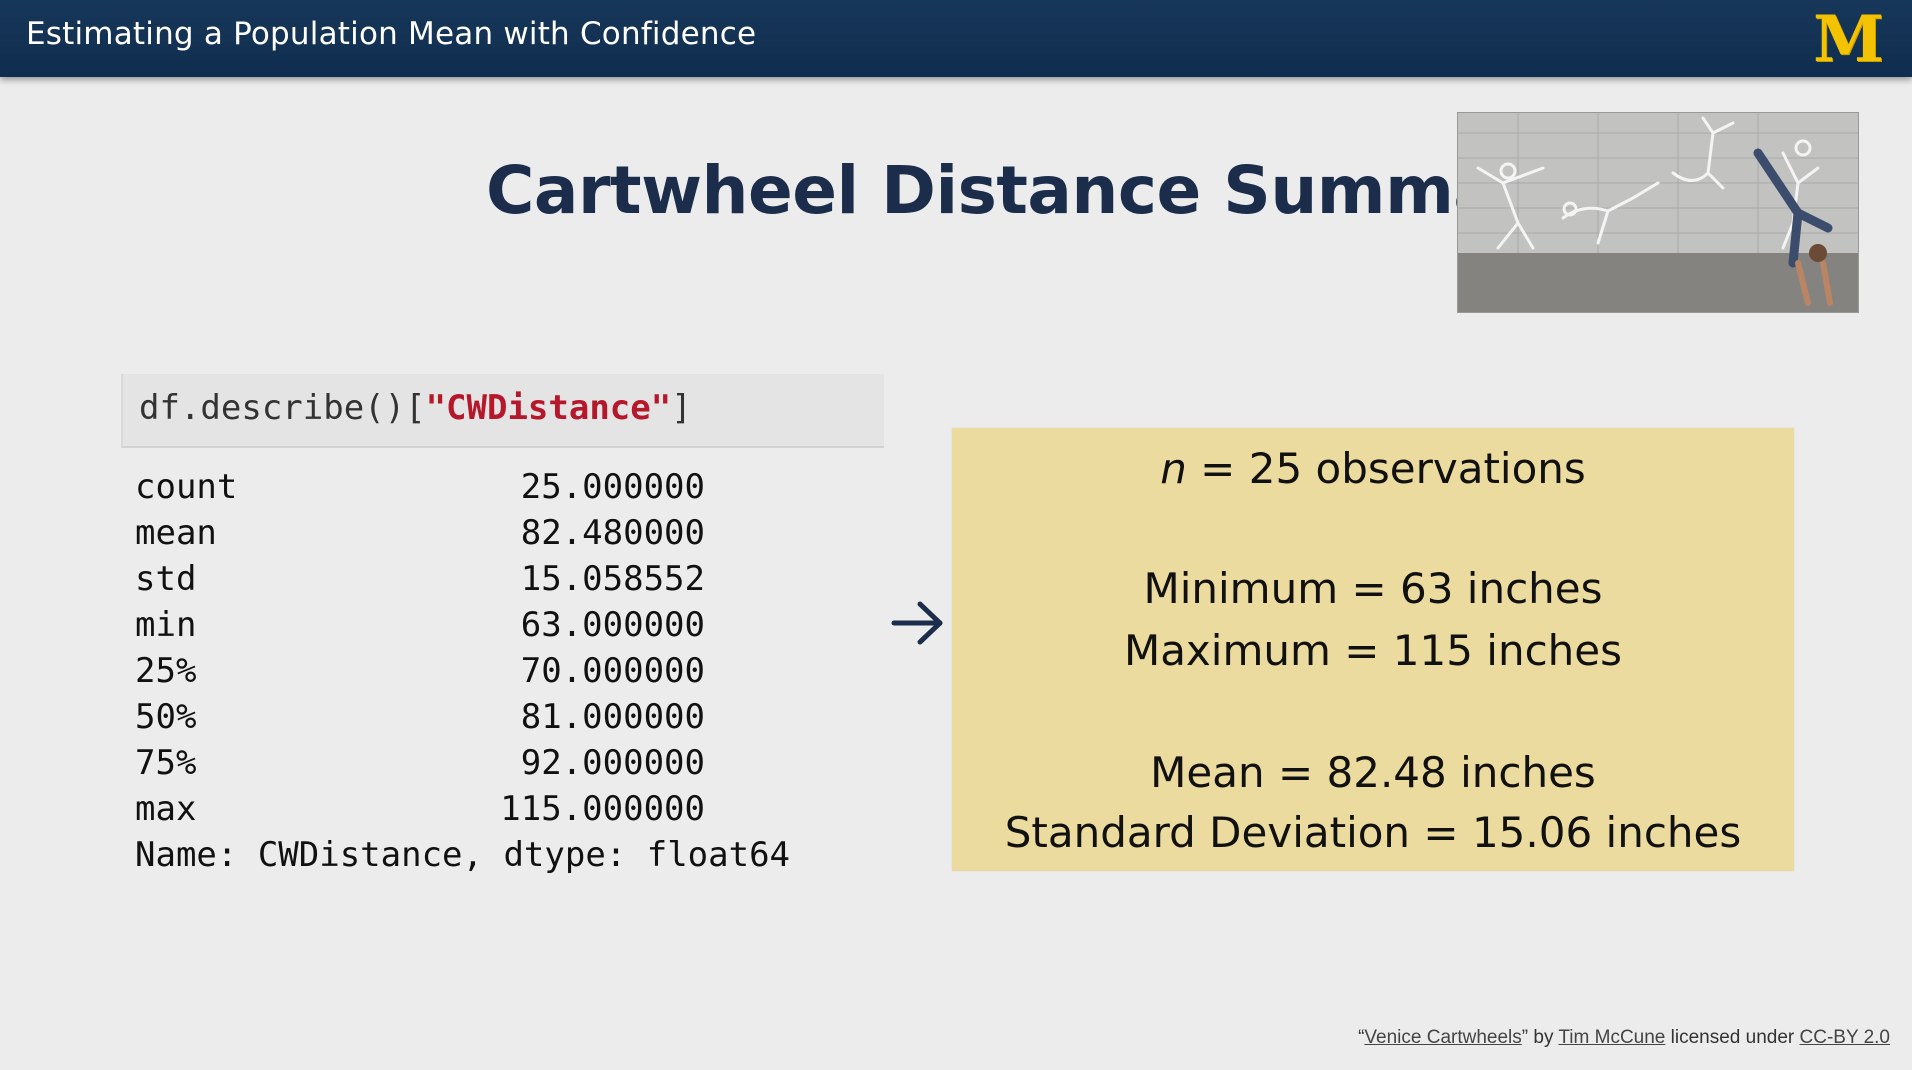  Describe the element at coordinates (1029, 190) in the screenshot. I see `slide-title: Cartwheel Distance Summary` at that location.